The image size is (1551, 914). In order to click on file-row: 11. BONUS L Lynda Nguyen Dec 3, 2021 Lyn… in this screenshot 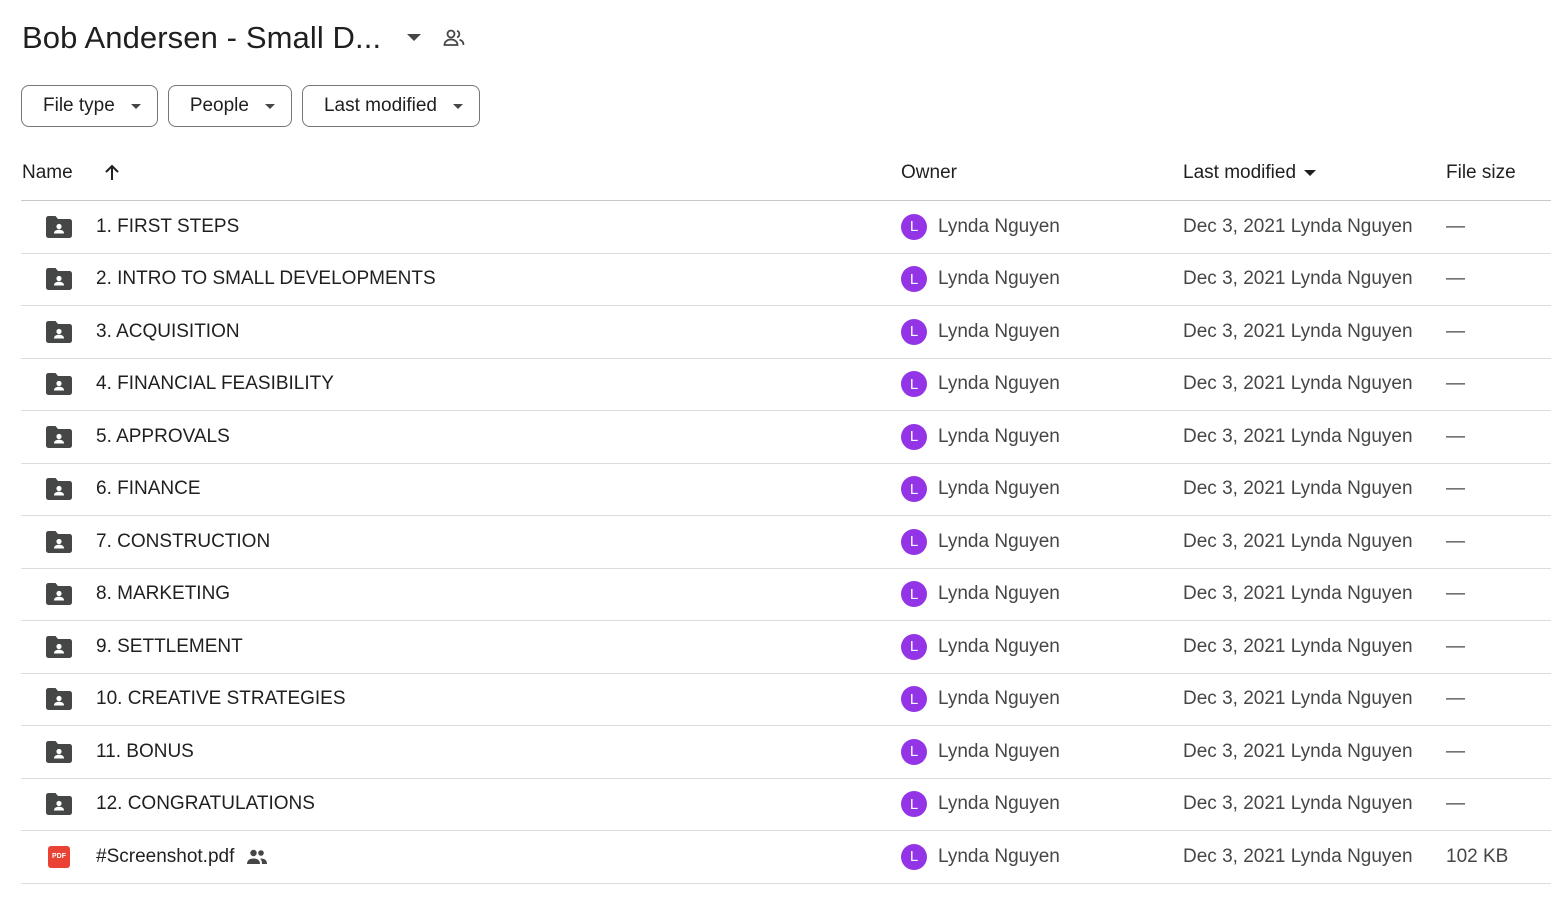, I will do `click(786, 752)`.